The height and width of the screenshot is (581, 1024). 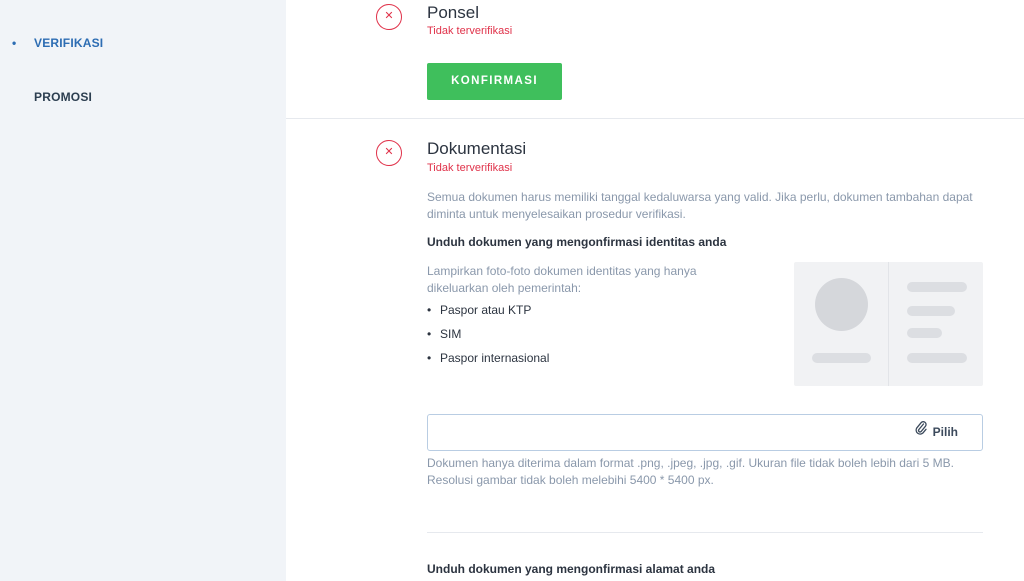 What do you see at coordinates (494, 81) in the screenshot?
I see `confirm-button: KONFIRMASI` at bounding box center [494, 81].